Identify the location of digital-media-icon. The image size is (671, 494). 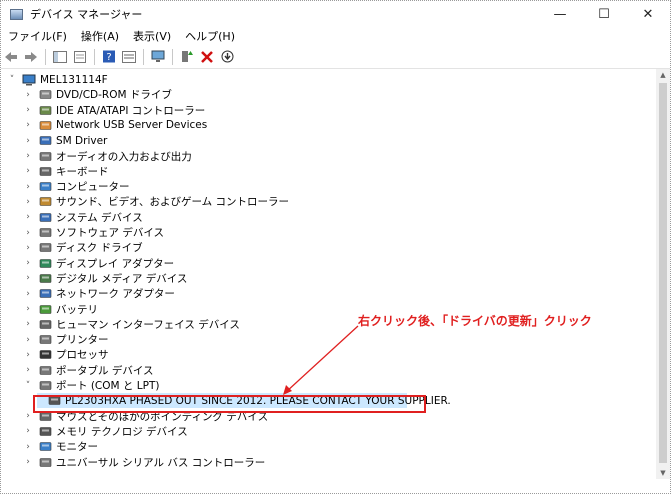
(45, 278).